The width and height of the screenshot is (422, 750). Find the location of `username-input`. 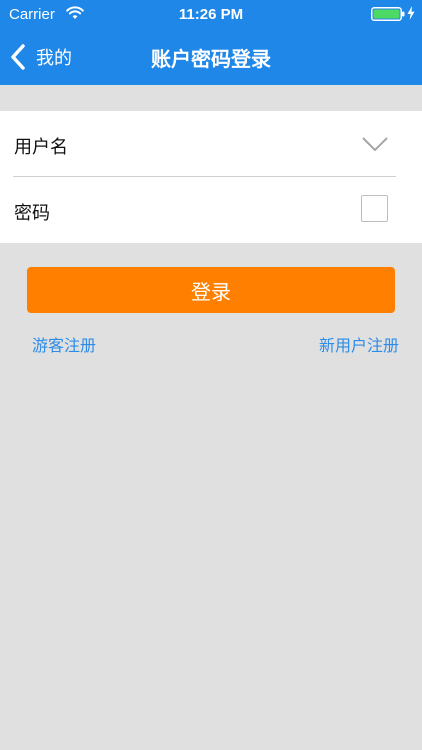

username-input is located at coordinates (225, 144).